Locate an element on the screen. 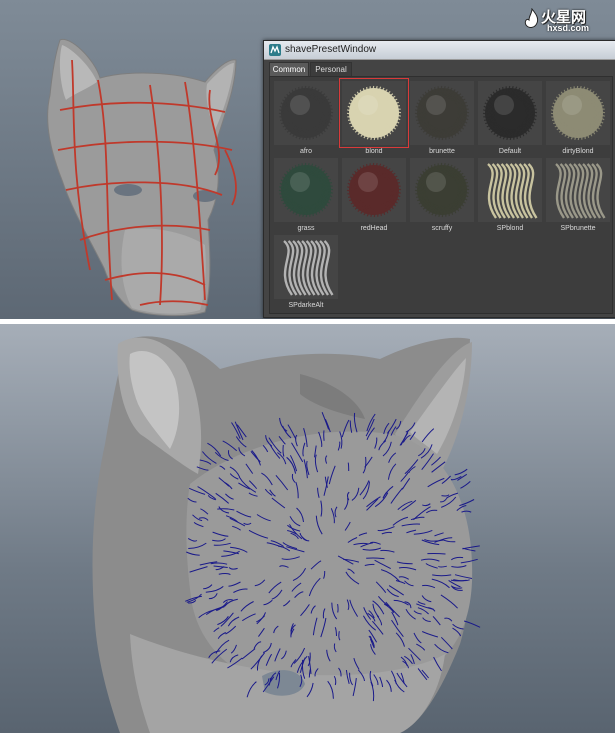  tab-personal: Personal is located at coordinates (331, 69).